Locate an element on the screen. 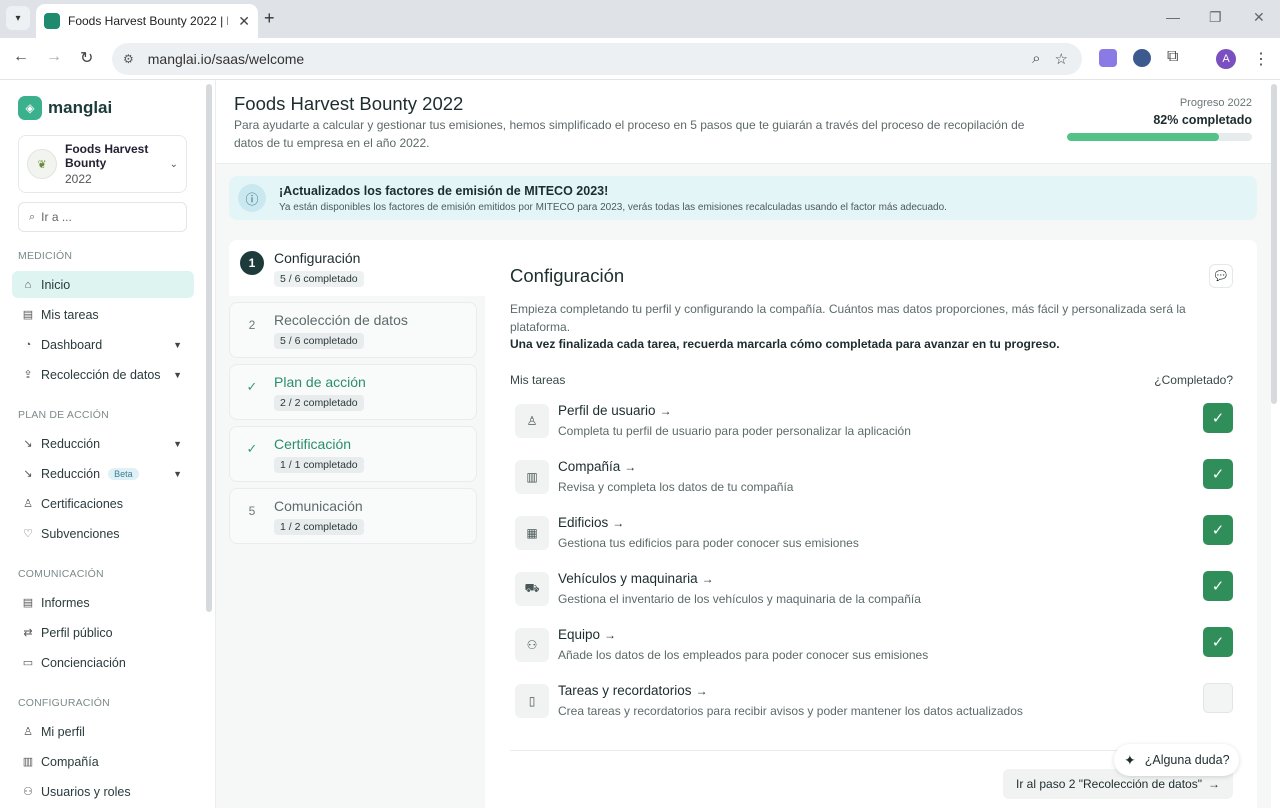 Image resolution: width=1280 pixels, height=808 pixels. url-text: manglai.io/saas/welcome is located at coordinates (226, 59).